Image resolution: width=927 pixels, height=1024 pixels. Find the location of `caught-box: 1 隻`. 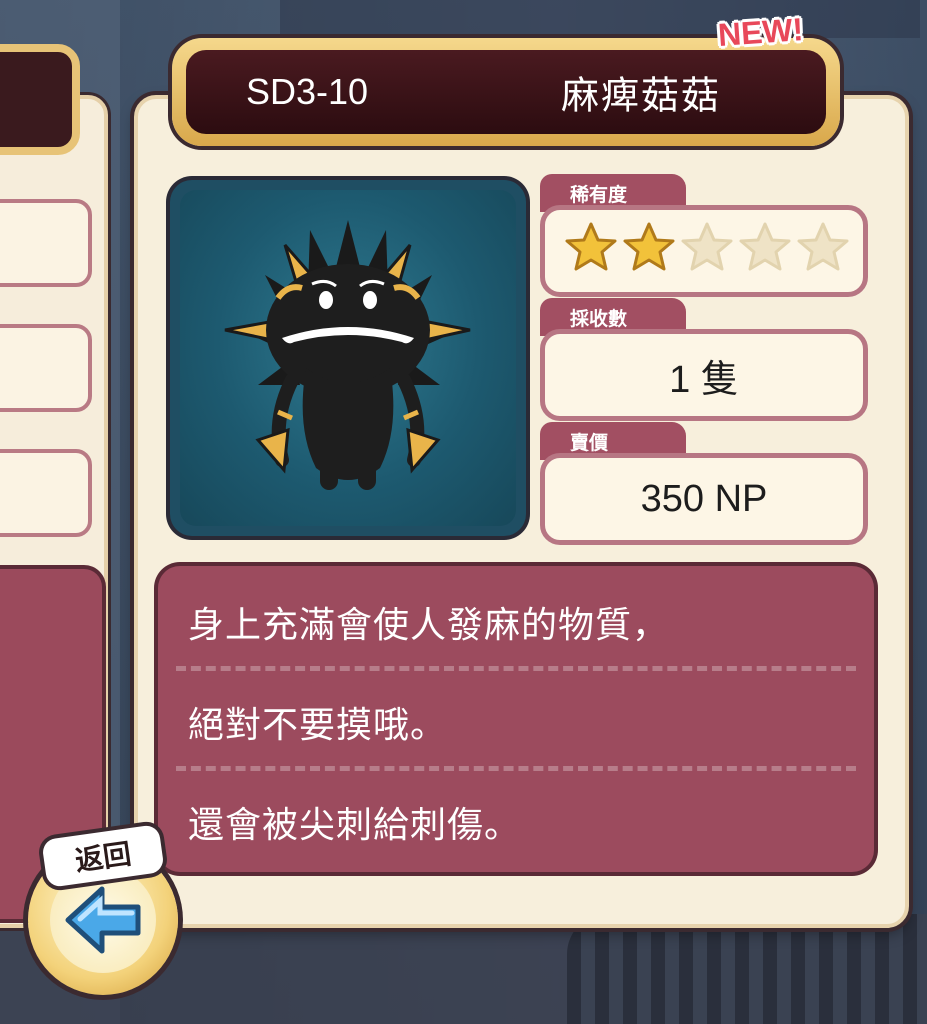

caught-box: 1 隻 is located at coordinates (704, 375).